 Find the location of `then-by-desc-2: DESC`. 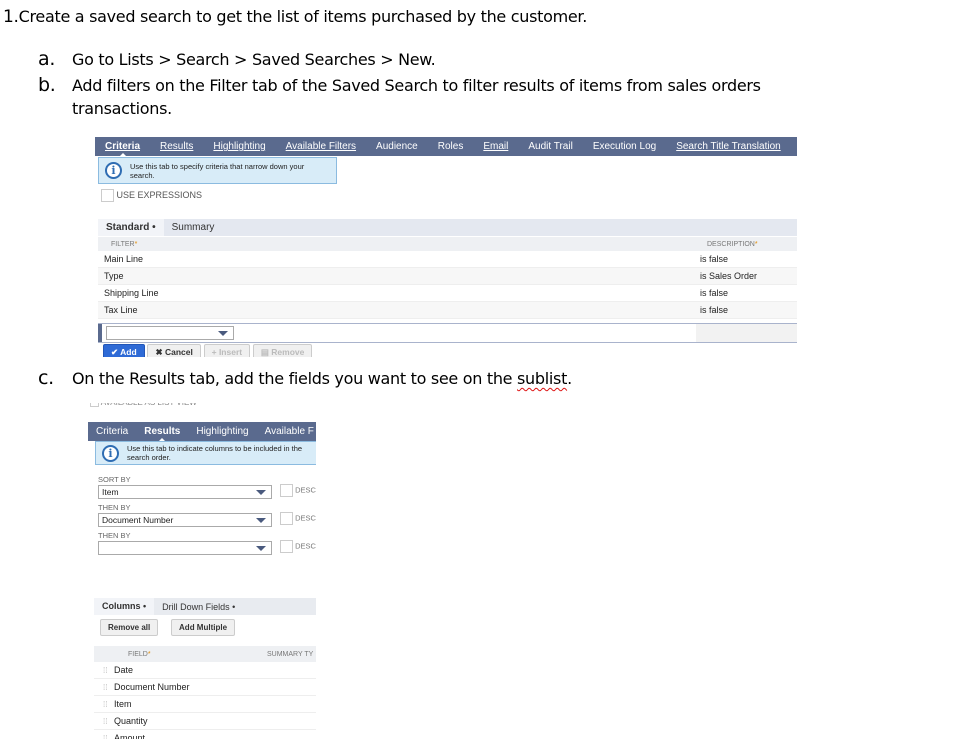

then-by-desc-2: DESC is located at coordinates (298, 546).